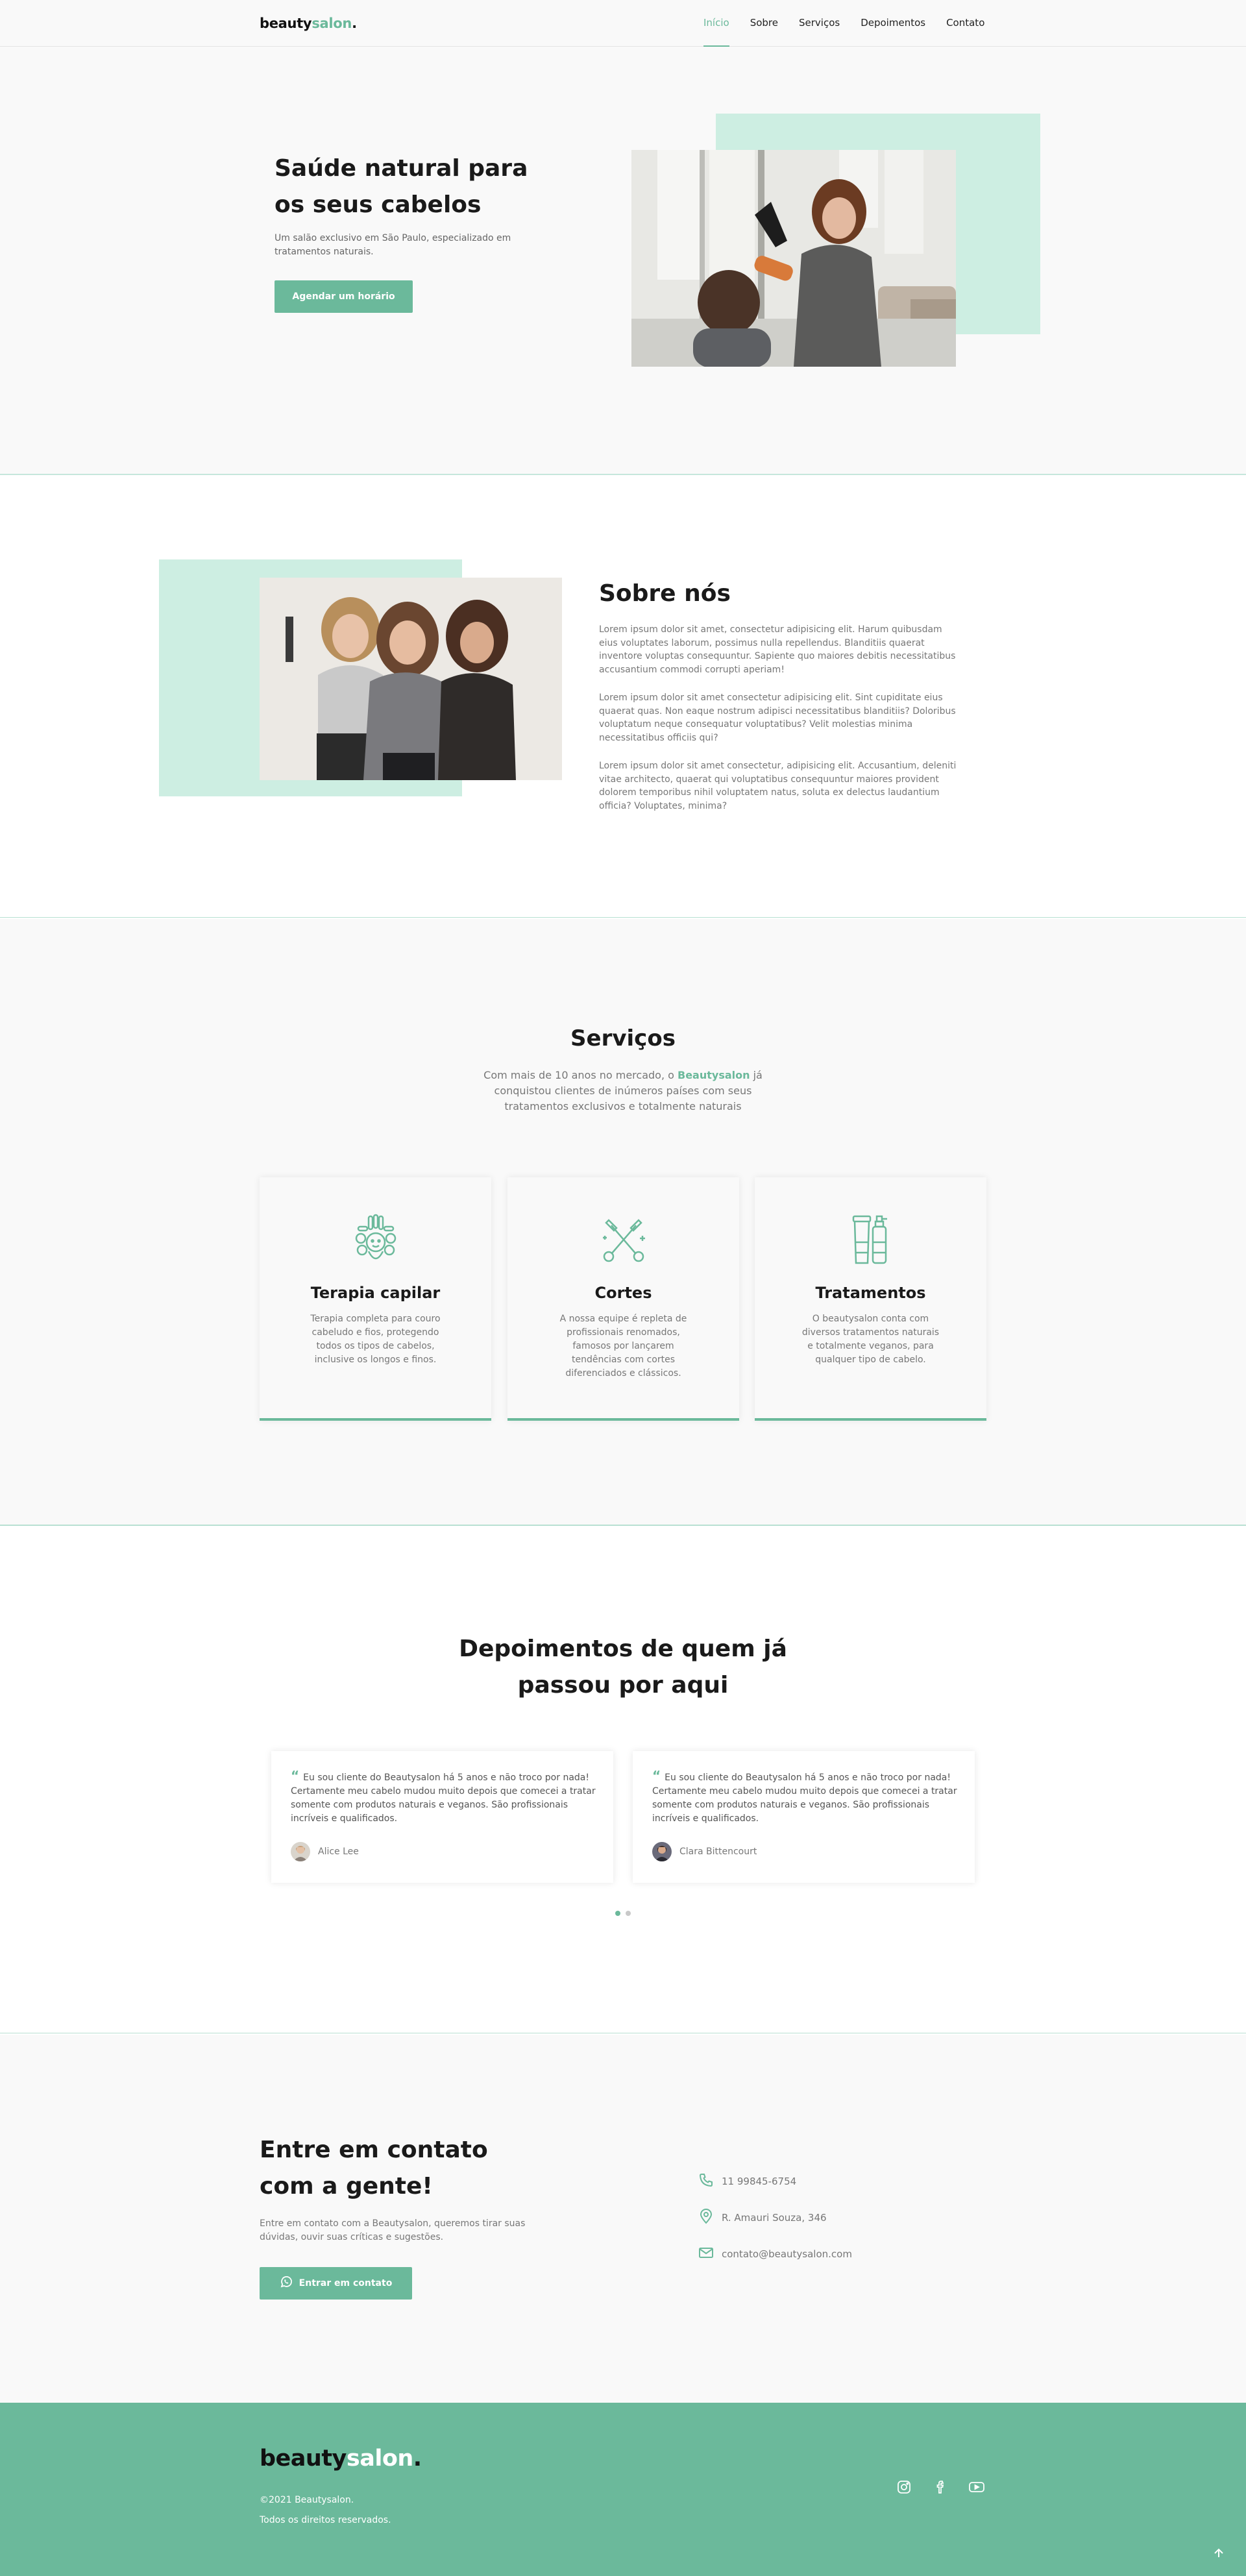  What do you see at coordinates (706, 2218) in the screenshot?
I see `map-pin-icon` at bounding box center [706, 2218].